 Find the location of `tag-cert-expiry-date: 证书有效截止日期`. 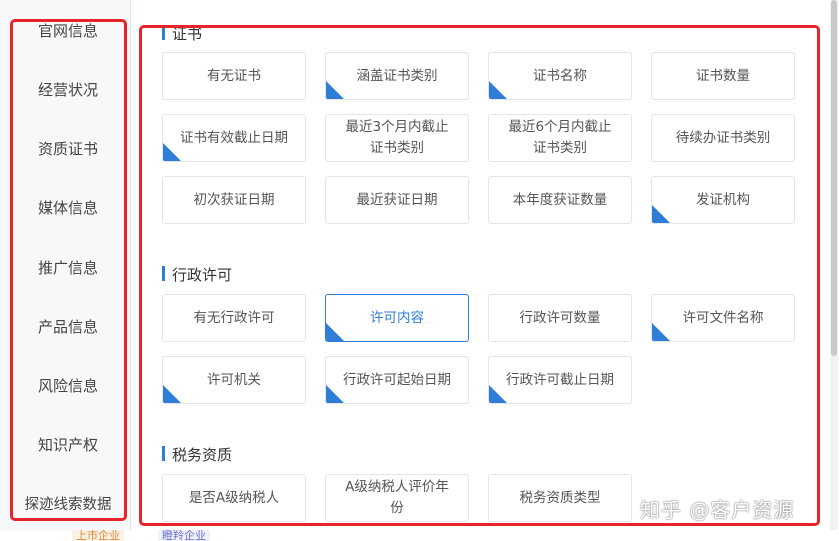

tag-cert-expiry-date: 证书有效截止日期 is located at coordinates (234, 138).